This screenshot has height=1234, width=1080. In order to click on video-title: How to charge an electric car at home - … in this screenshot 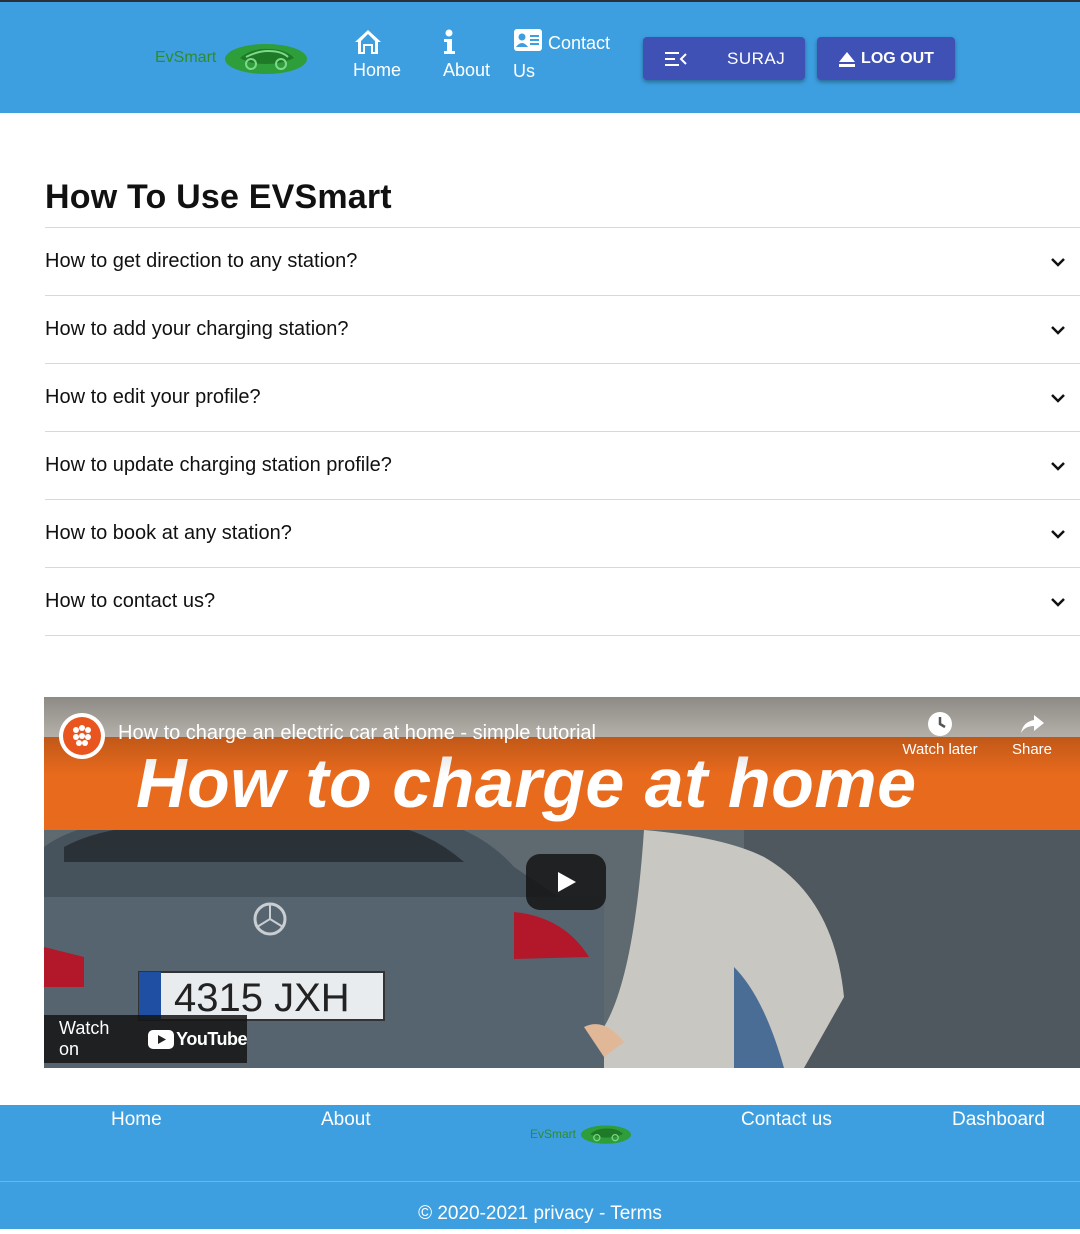, I will do `click(357, 733)`.